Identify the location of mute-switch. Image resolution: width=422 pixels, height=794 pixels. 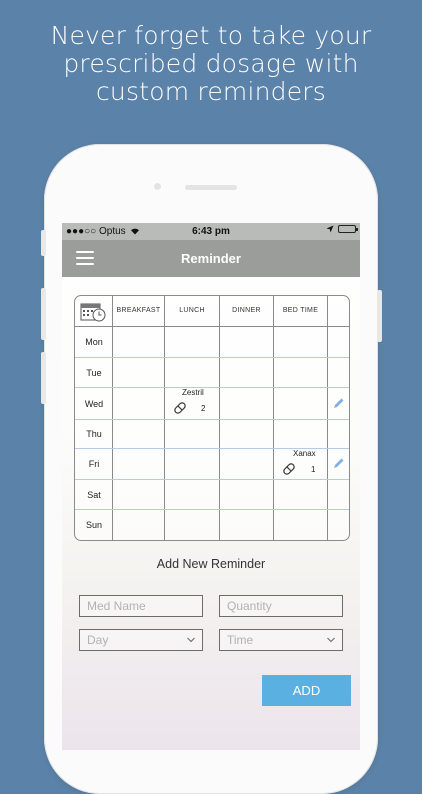
(43, 243).